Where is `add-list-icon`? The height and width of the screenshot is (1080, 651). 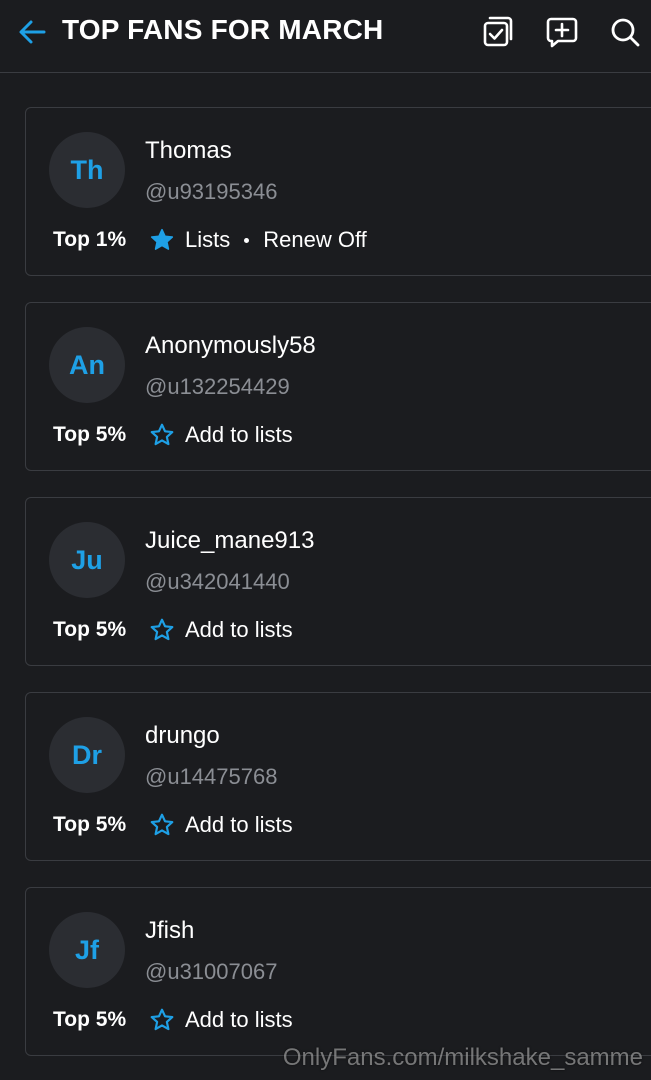
add-list-icon is located at coordinates (562, 32).